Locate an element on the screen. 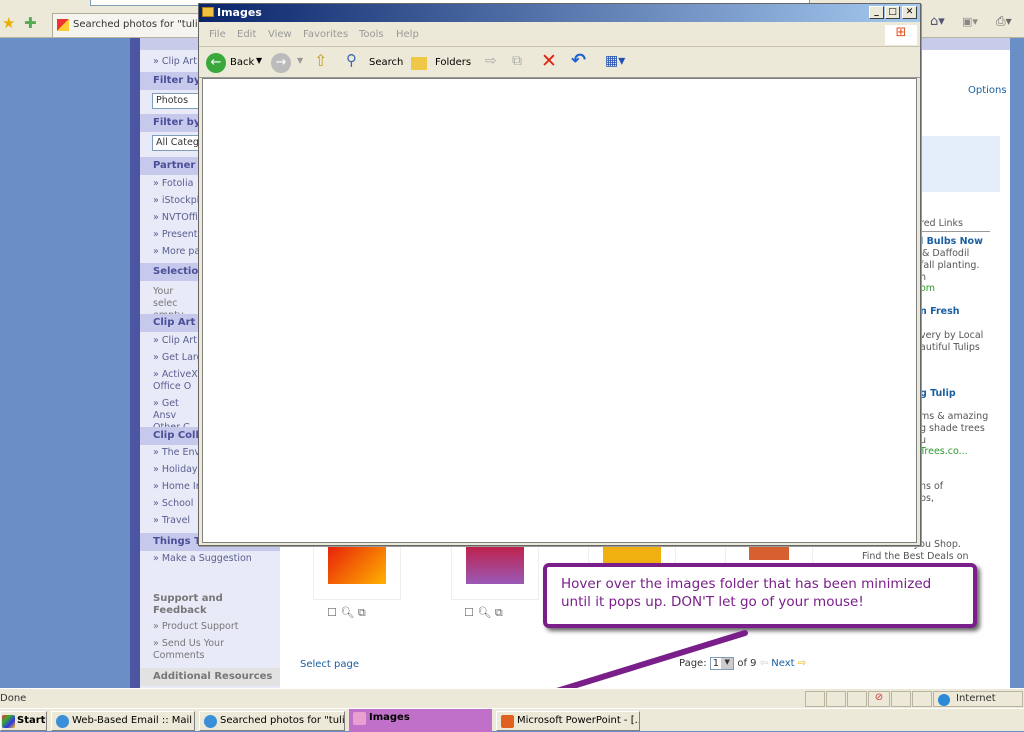 This screenshot has height=732, width=1024. taskbar-label: Images is located at coordinates (389, 717).